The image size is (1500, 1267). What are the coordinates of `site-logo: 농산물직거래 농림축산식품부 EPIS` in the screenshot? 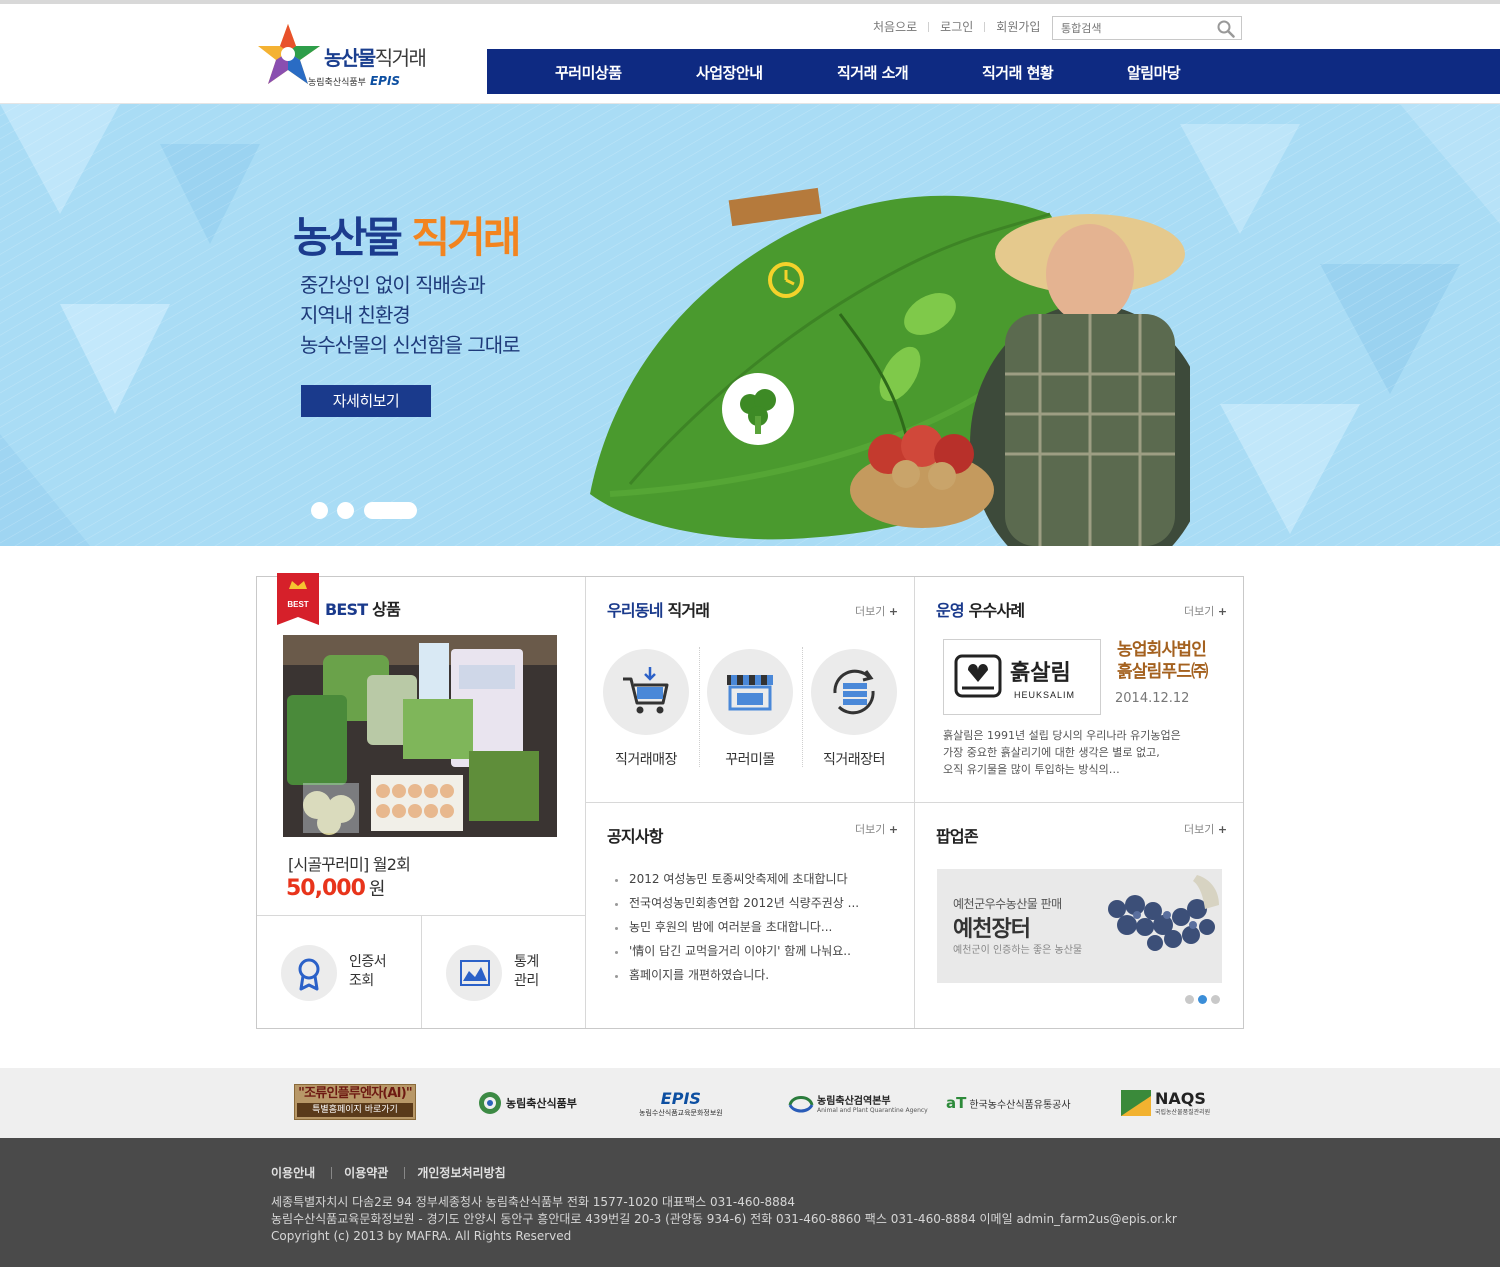 It's located at (348, 57).